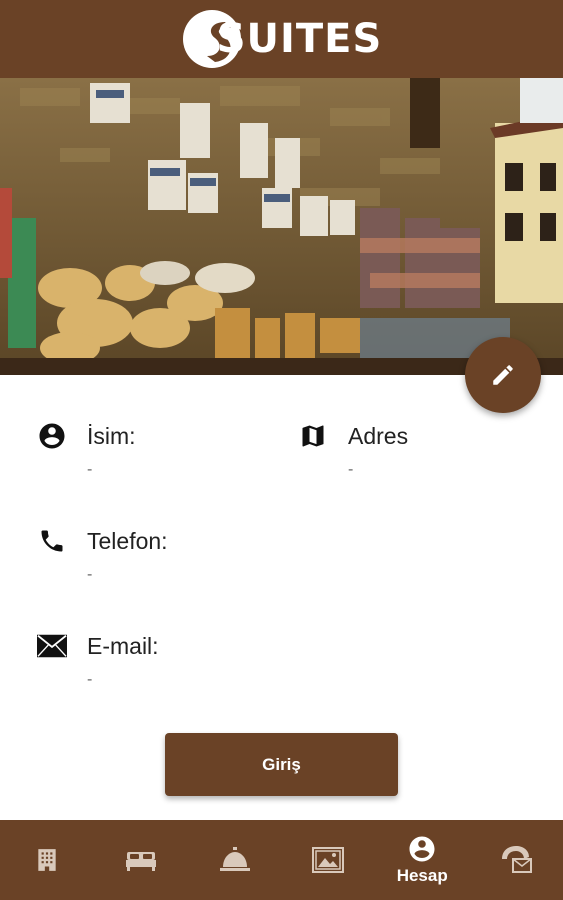 The height and width of the screenshot is (900, 563). I want to click on phone-value: -, so click(90, 574).